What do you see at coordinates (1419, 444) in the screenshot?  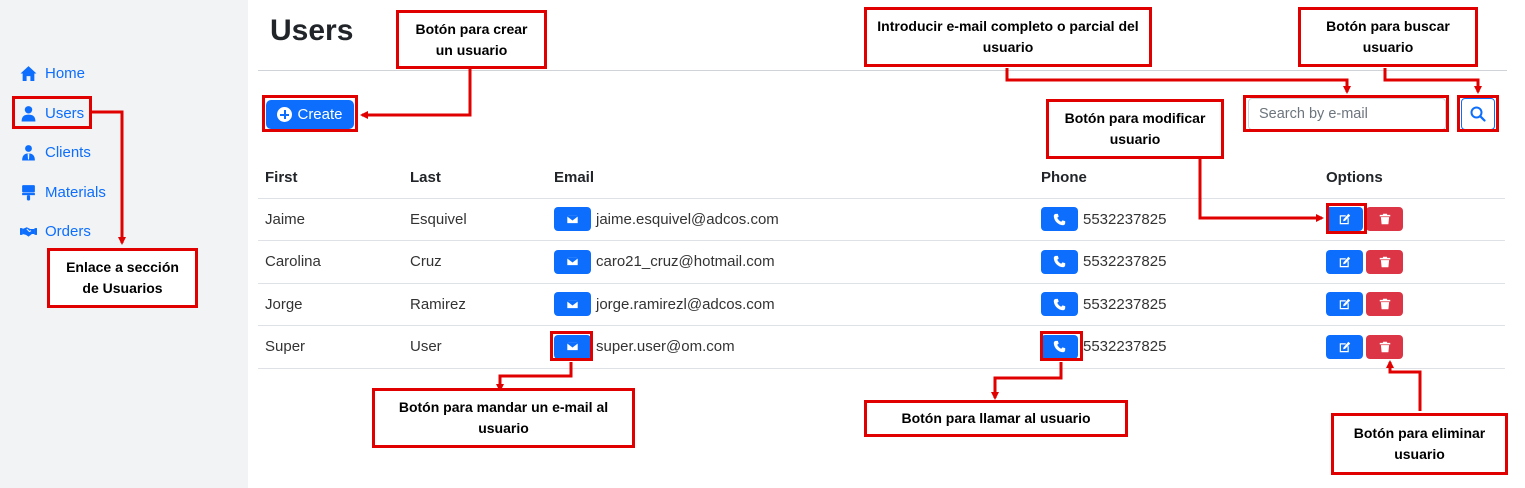 I see `annotation-delete: Botón para eliminar usuario` at bounding box center [1419, 444].